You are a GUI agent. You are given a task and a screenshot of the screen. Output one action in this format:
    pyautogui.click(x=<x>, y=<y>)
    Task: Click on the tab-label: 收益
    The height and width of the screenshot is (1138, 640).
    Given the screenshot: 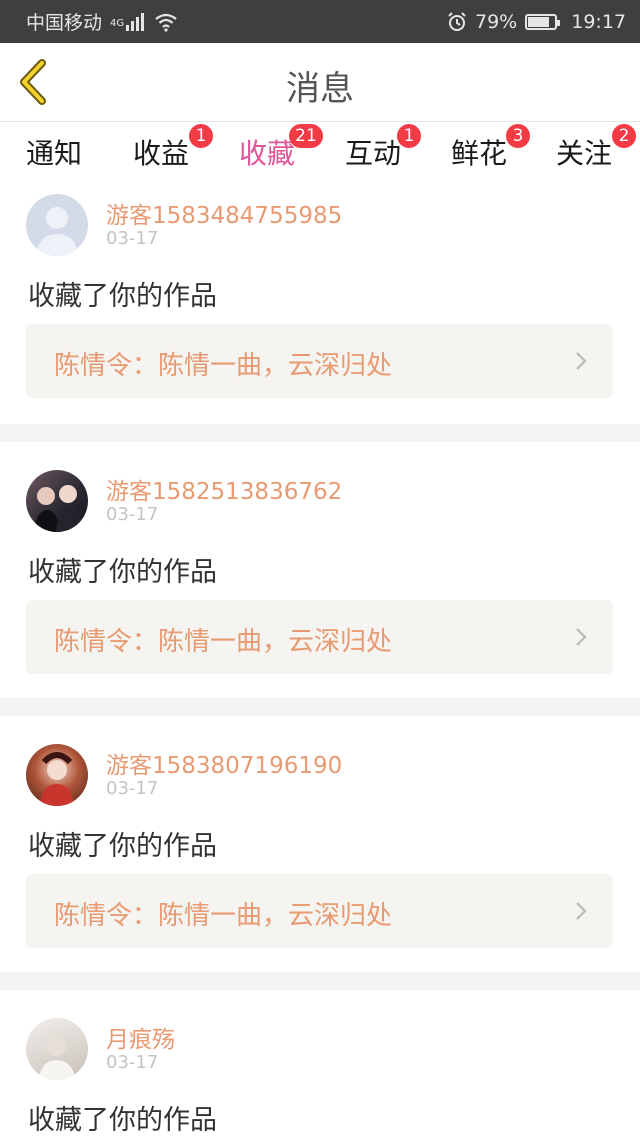 What is the action you would take?
    pyautogui.click(x=161, y=153)
    